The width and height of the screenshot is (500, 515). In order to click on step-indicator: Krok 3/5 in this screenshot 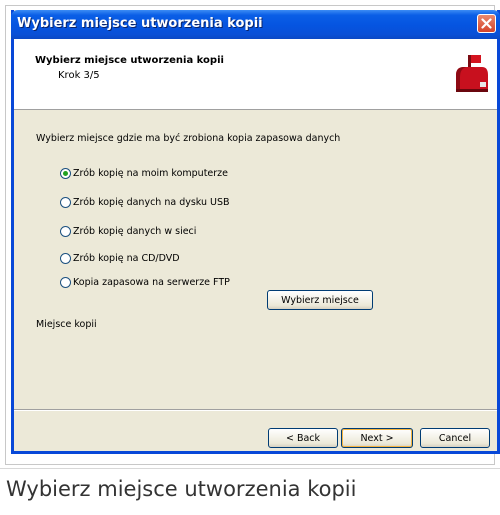, I will do `click(79, 75)`.